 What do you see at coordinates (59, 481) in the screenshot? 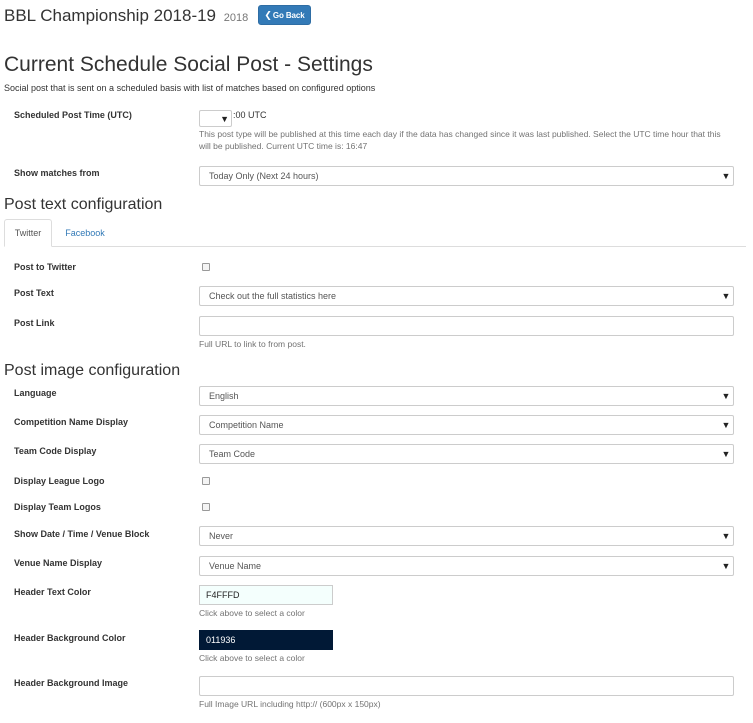
I see `league-logo-label: Display League Logo` at bounding box center [59, 481].